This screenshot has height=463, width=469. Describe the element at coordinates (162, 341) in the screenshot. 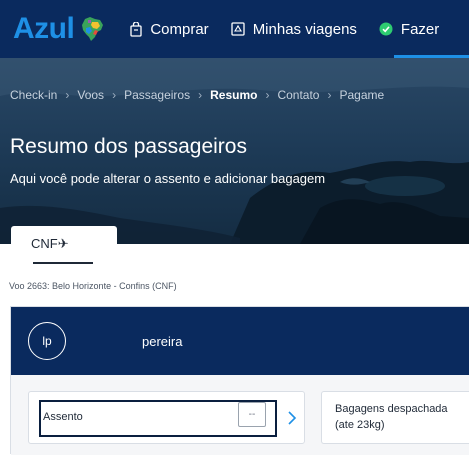

I see `passenger-name: pereira` at that location.